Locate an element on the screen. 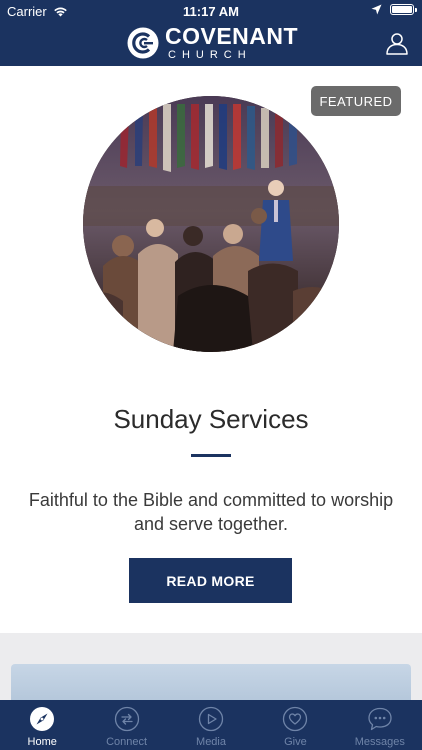 This screenshot has width=422, height=750. next-card is located at coordinates (211, 684).